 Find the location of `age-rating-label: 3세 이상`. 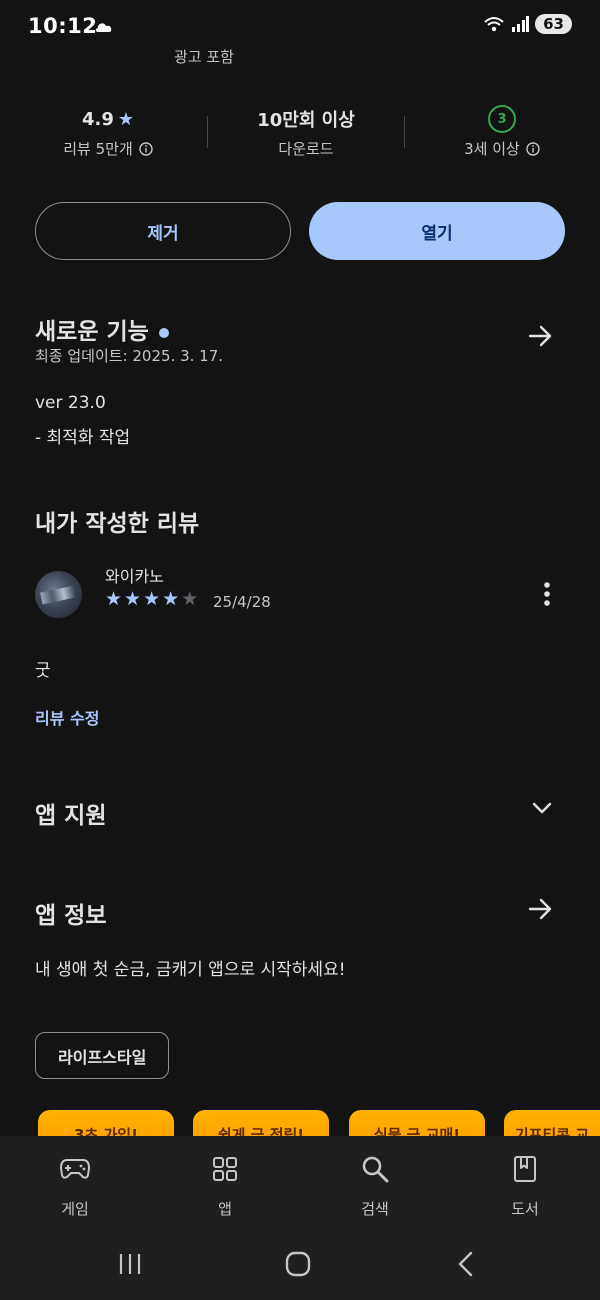

age-rating-label: 3세 이상 is located at coordinates (492, 149).